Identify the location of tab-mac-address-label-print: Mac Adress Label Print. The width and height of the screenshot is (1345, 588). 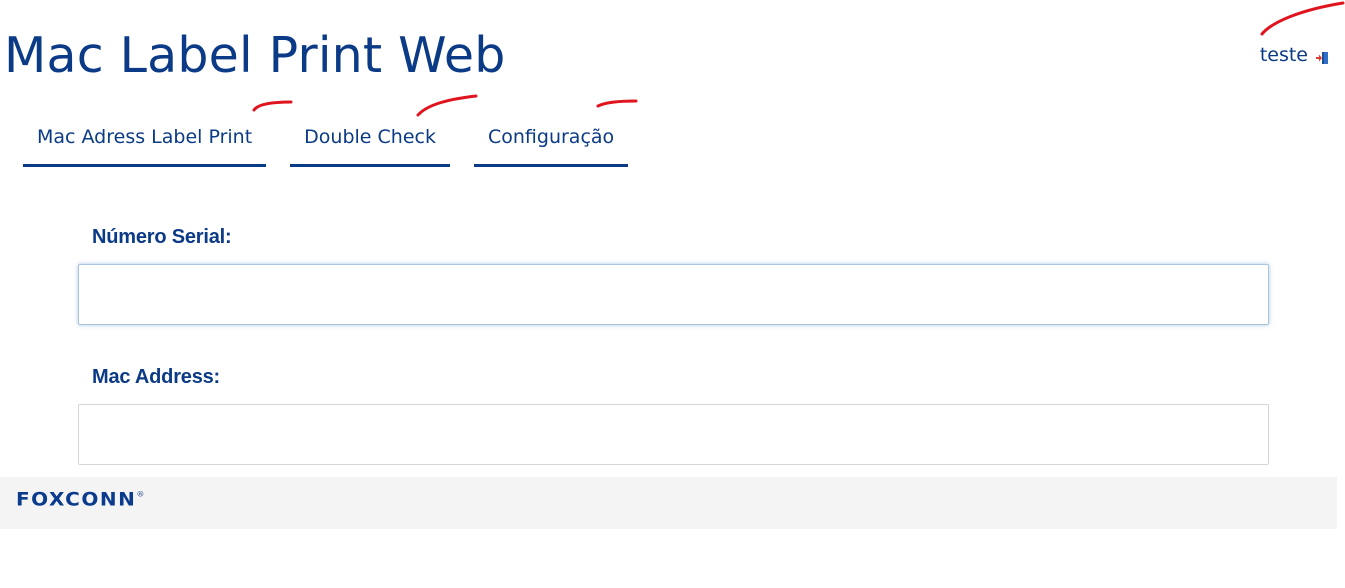
(145, 138).